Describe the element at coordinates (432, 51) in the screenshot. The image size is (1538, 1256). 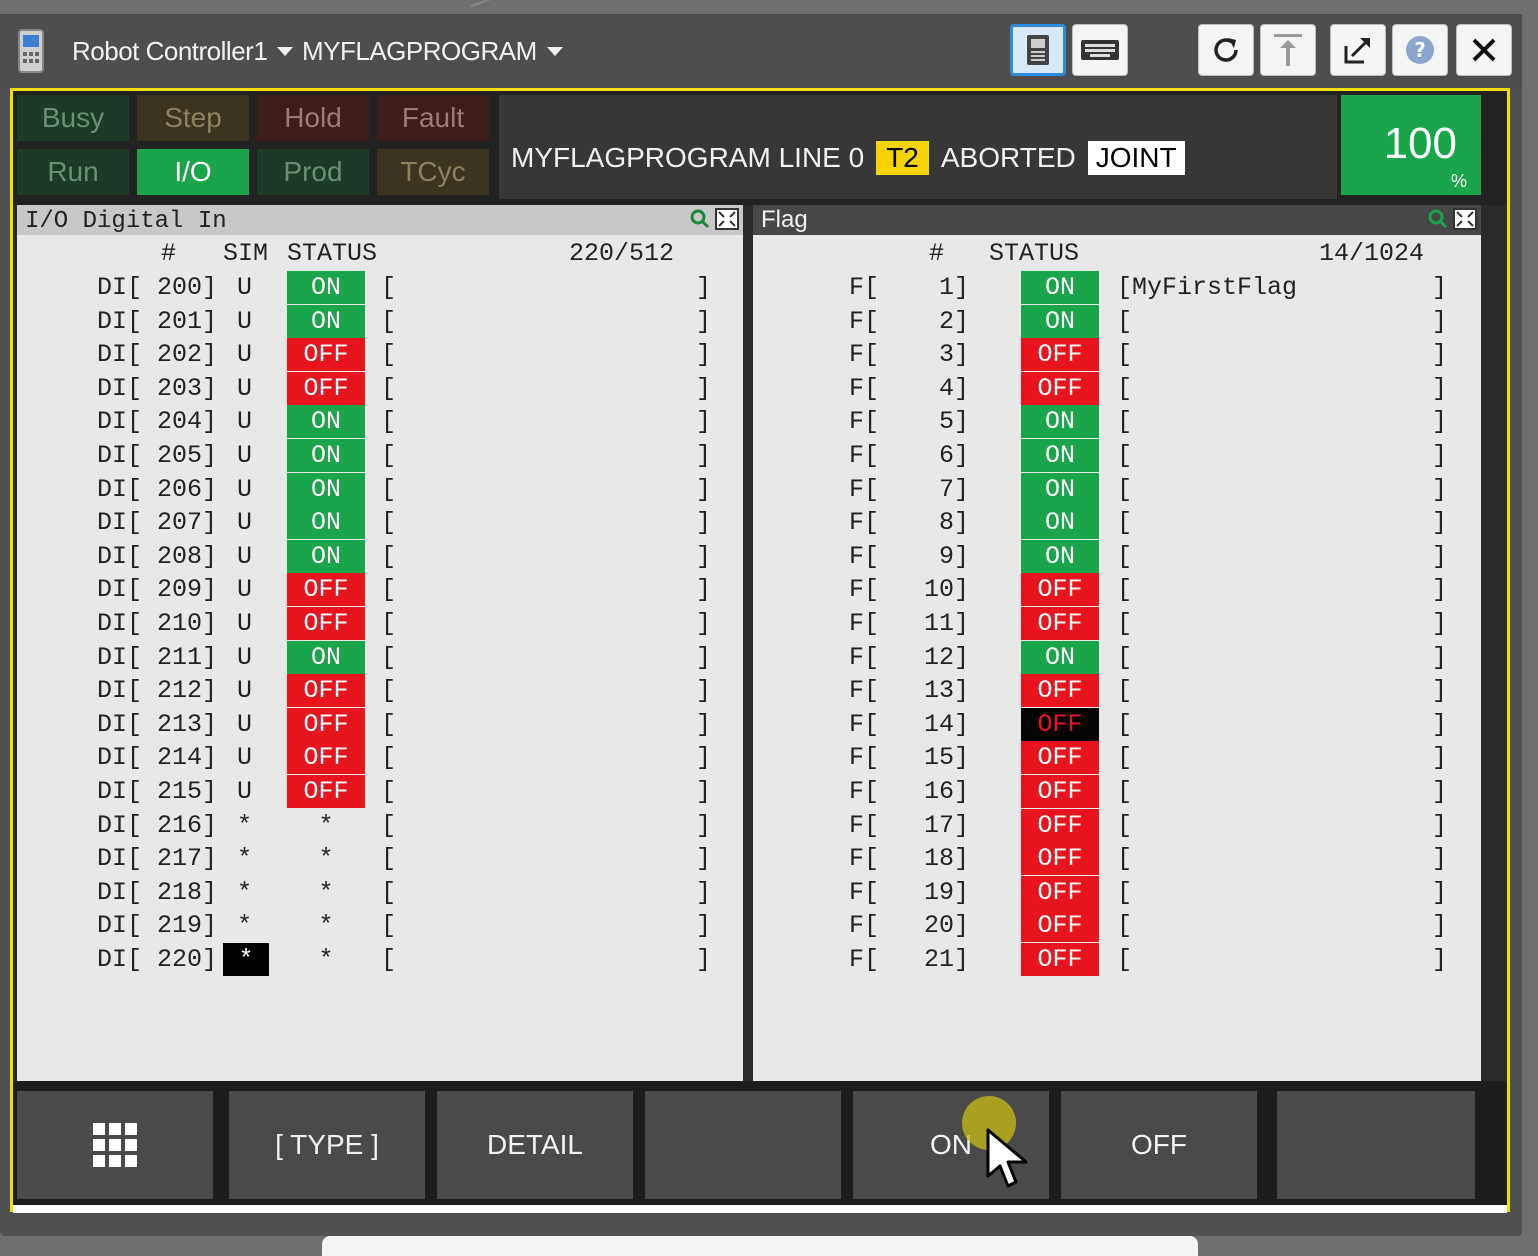
I see `program-selector: MYFLAGPROGRAM` at that location.